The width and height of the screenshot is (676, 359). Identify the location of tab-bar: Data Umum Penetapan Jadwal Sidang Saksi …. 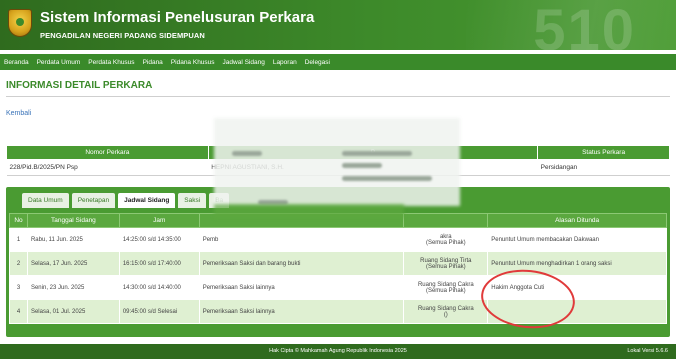
(127, 200).